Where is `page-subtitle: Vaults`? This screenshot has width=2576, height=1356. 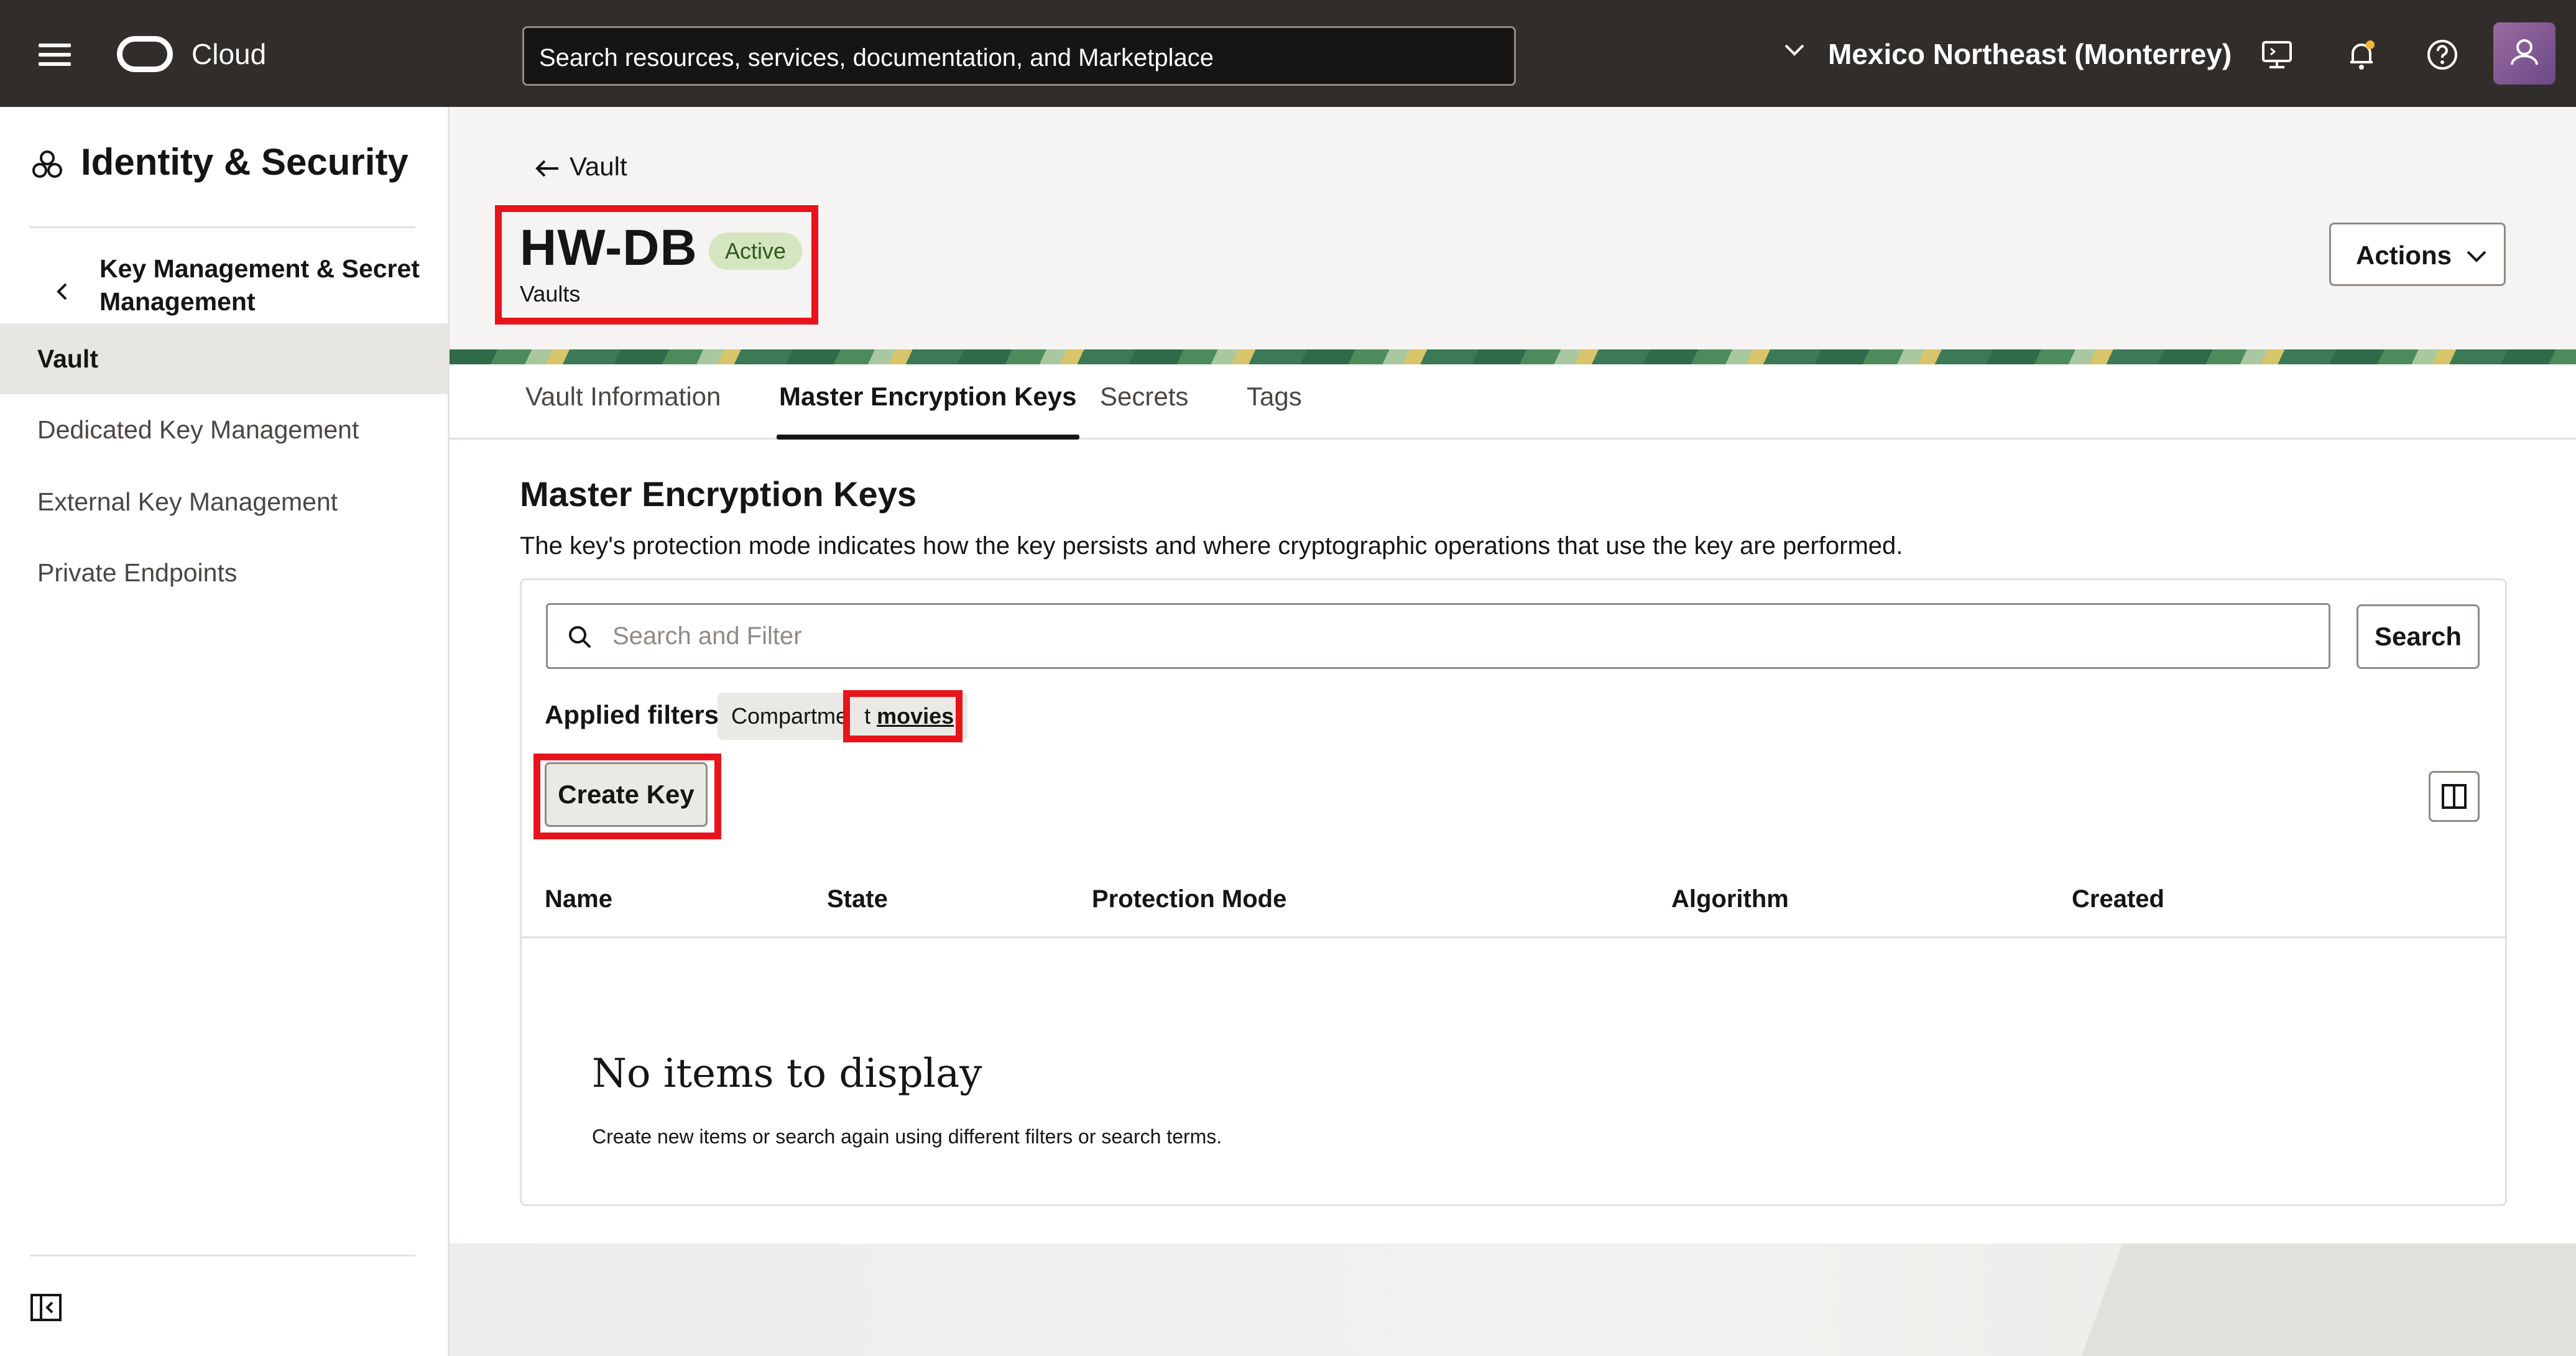
page-subtitle: Vaults is located at coordinates (550, 294).